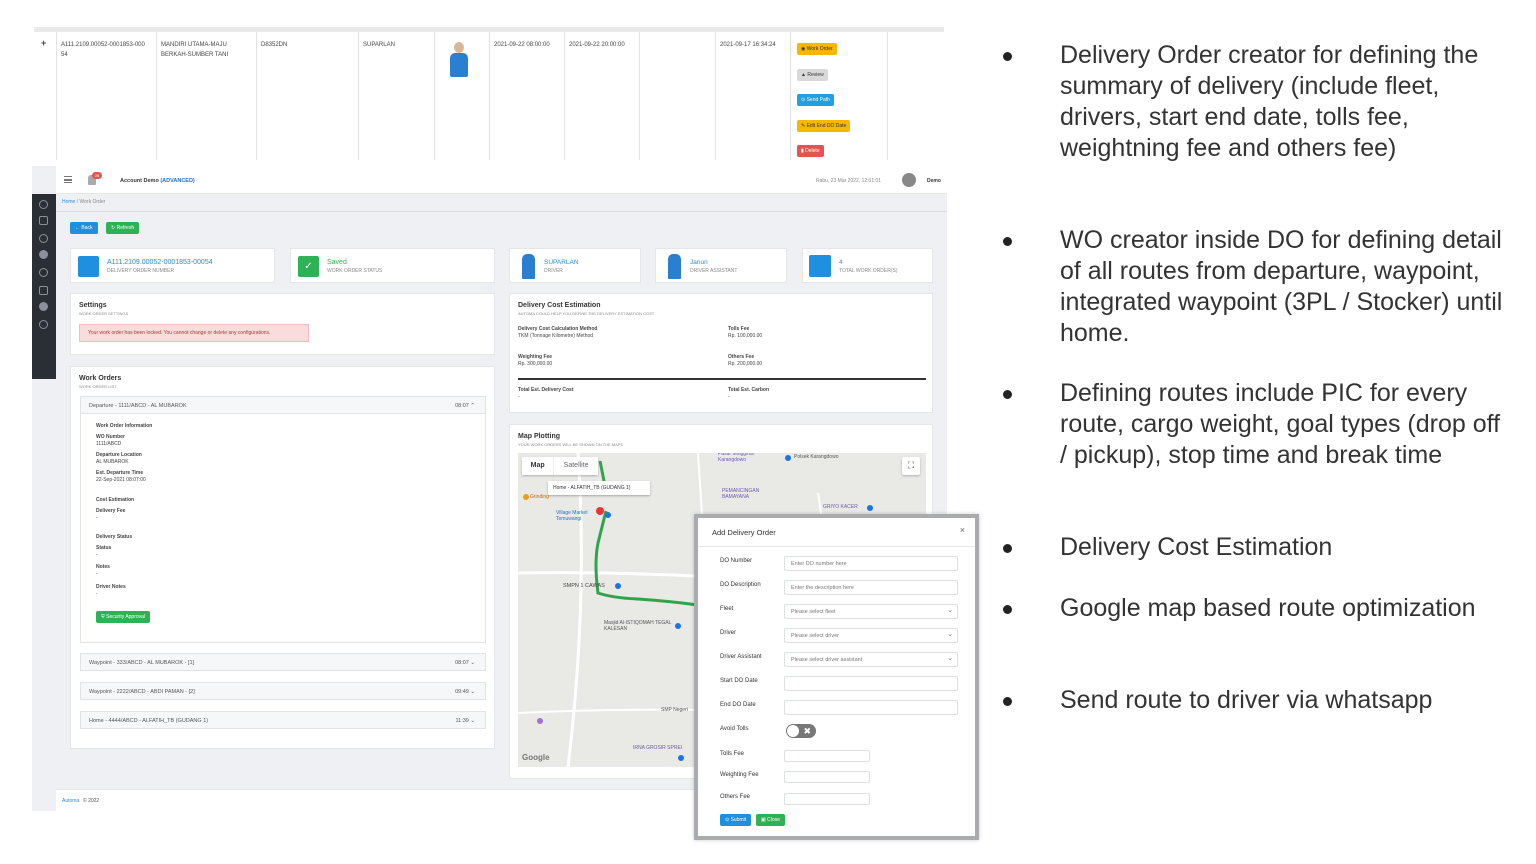 Image resolution: width=1536 pixels, height=864 pixels. Describe the element at coordinates (871, 707) in the screenshot. I see `end-do-date-input` at that location.